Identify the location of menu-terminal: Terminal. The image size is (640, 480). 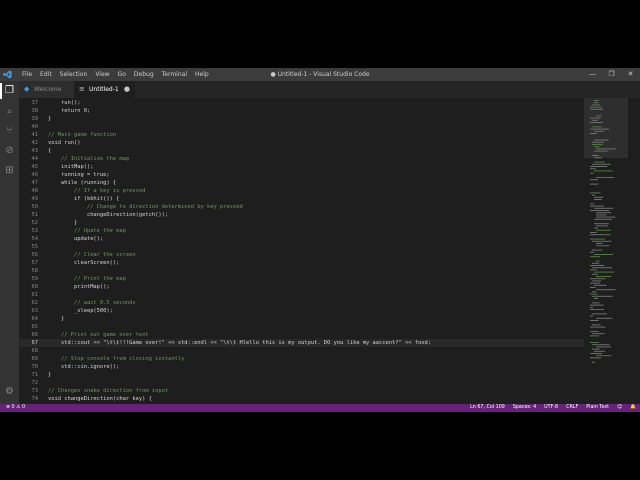
(174, 74).